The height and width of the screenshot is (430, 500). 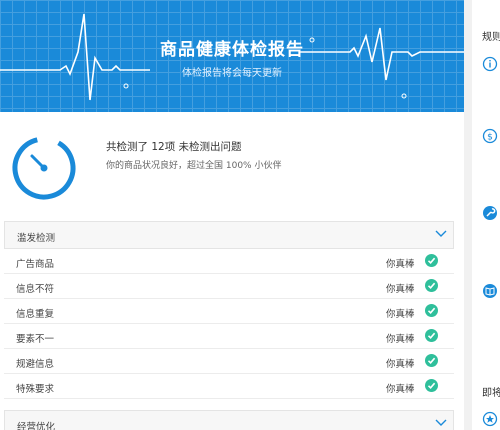 I want to click on check-row: 规避信息 你真棒, so click(x=229, y=361).